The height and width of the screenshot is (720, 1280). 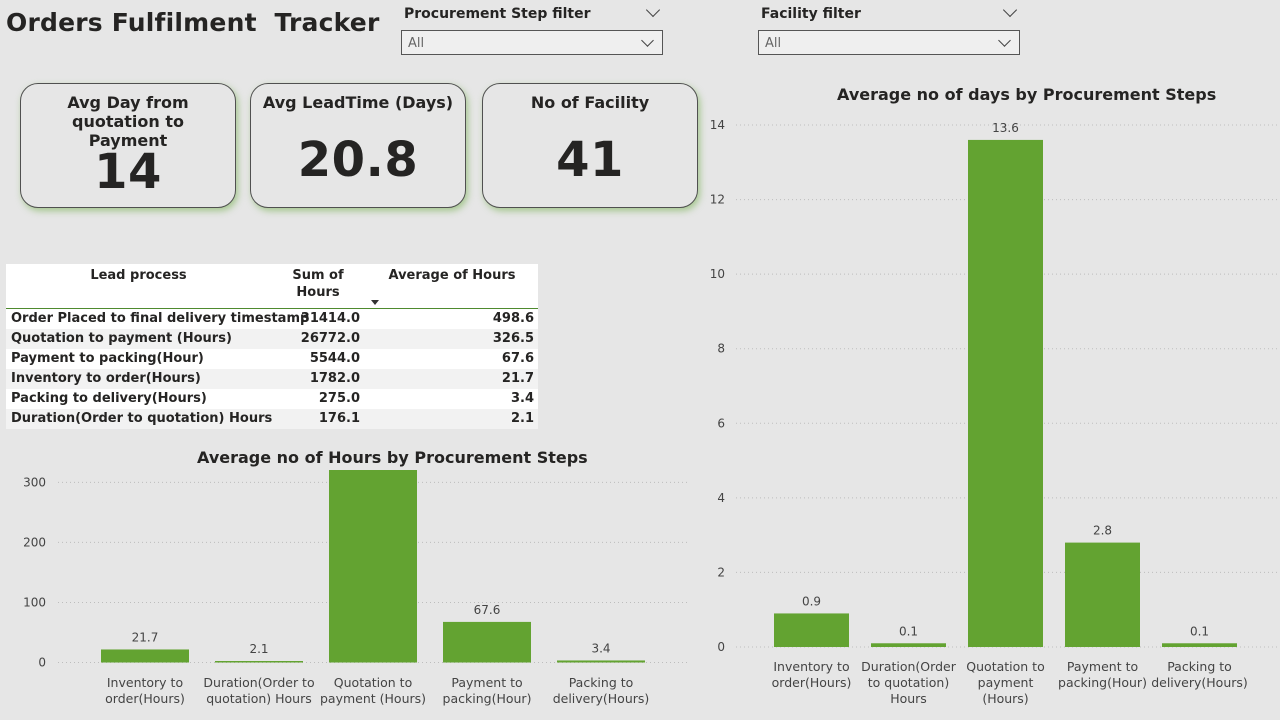 What do you see at coordinates (721, 349) in the screenshot?
I see `y-tick-label: 8` at bounding box center [721, 349].